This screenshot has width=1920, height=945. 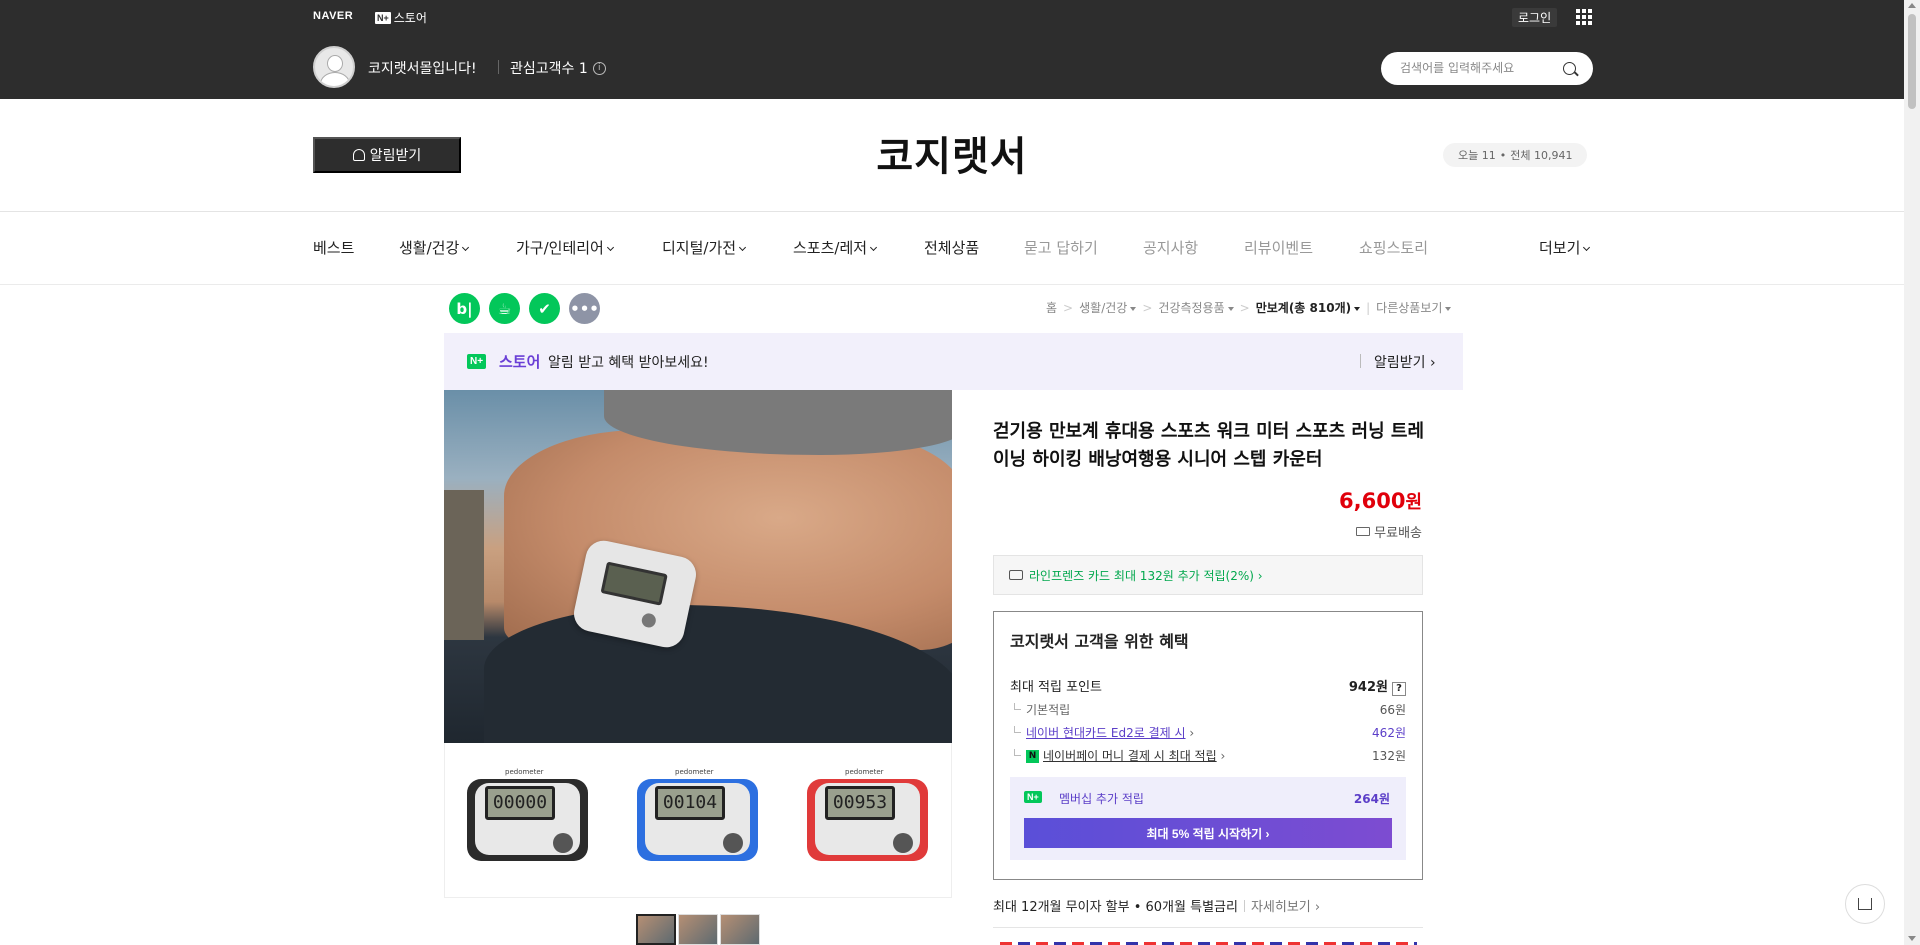 I want to click on membership-value: 264원, so click(x=1371, y=799).